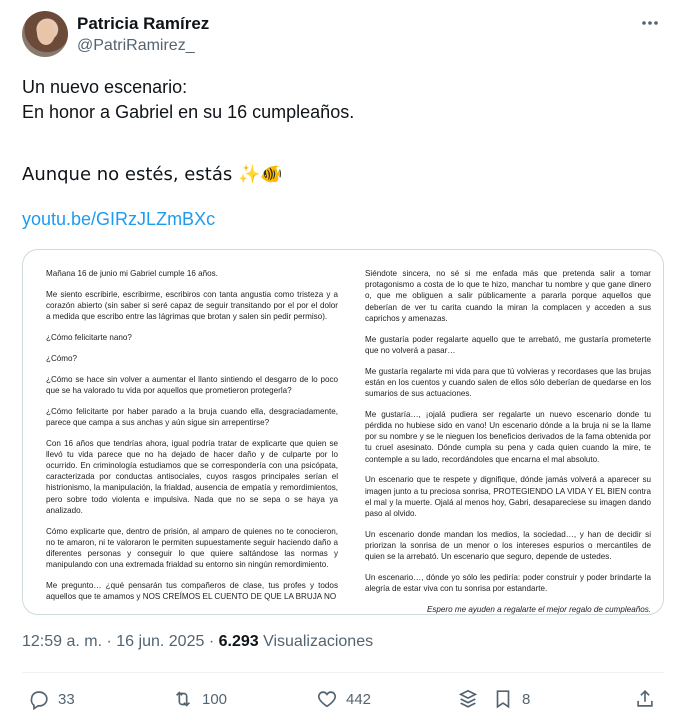 Image resolution: width=687 pixels, height=718 pixels. Describe the element at coordinates (136, 46) in the screenshot. I see `author-handle: @PatriRamirez_` at that location.